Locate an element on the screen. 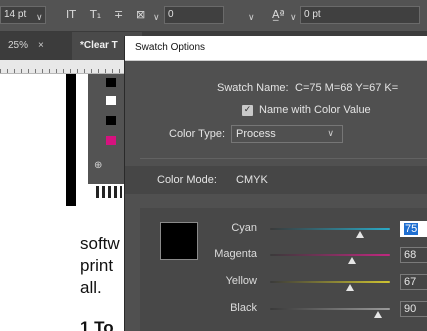 The width and height of the screenshot is (427, 331). magenta-value: 68 is located at coordinates (410, 255).